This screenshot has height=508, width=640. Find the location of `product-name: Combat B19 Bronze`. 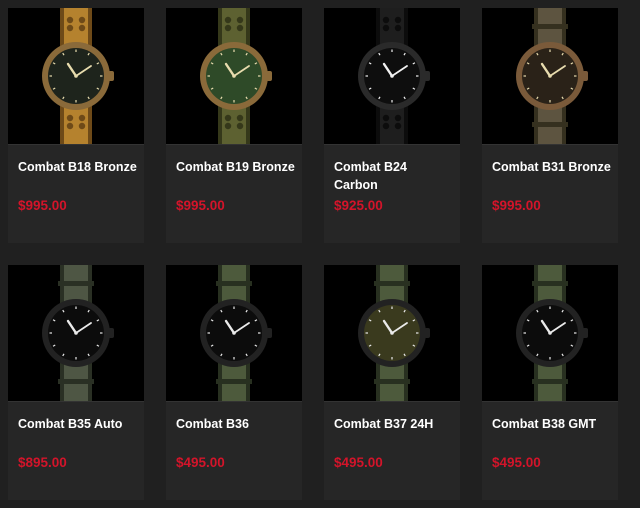

product-name: Combat B19 Bronze is located at coordinates (236, 167).